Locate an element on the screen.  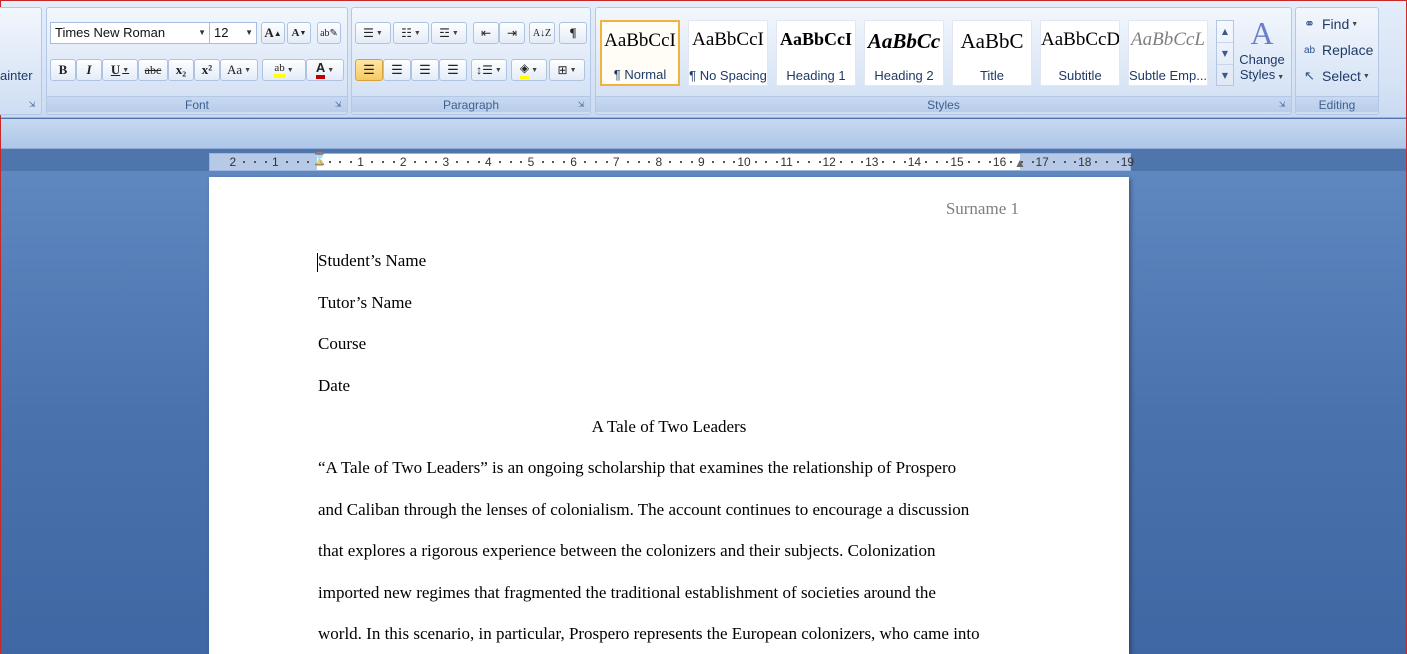
styles-launcher-icon: ⇲ is located at coordinates (1282, 105).